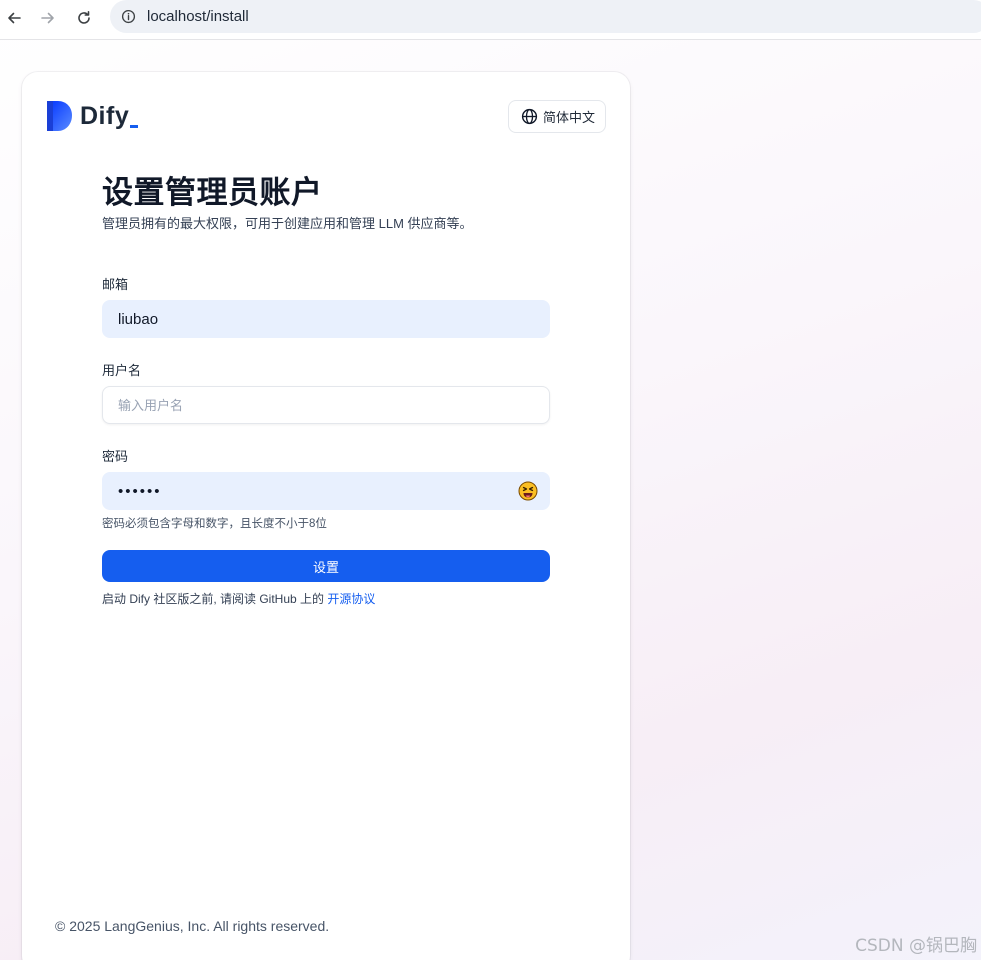 The height and width of the screenshot is (960, 981). What do you see at coordinates (214, 524) in the screenshot?
I see `password-hint: 密码必须包含字母和数字，且长度不小于8位` at bounding box center [214, 524].